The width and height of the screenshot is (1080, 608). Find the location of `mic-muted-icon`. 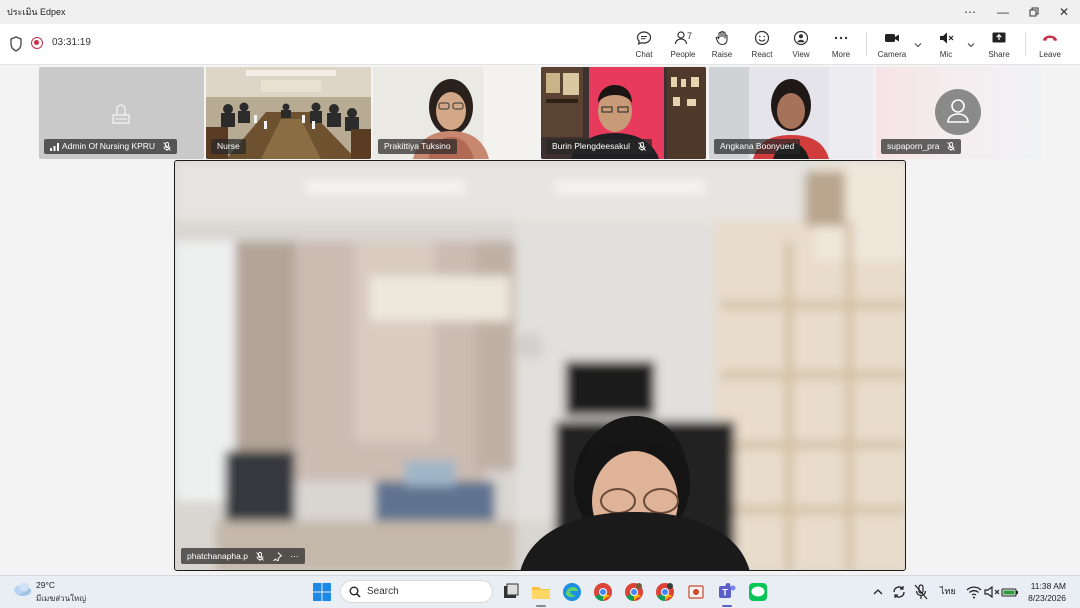

mic-muted-icon is located at coordinates (947, 38).